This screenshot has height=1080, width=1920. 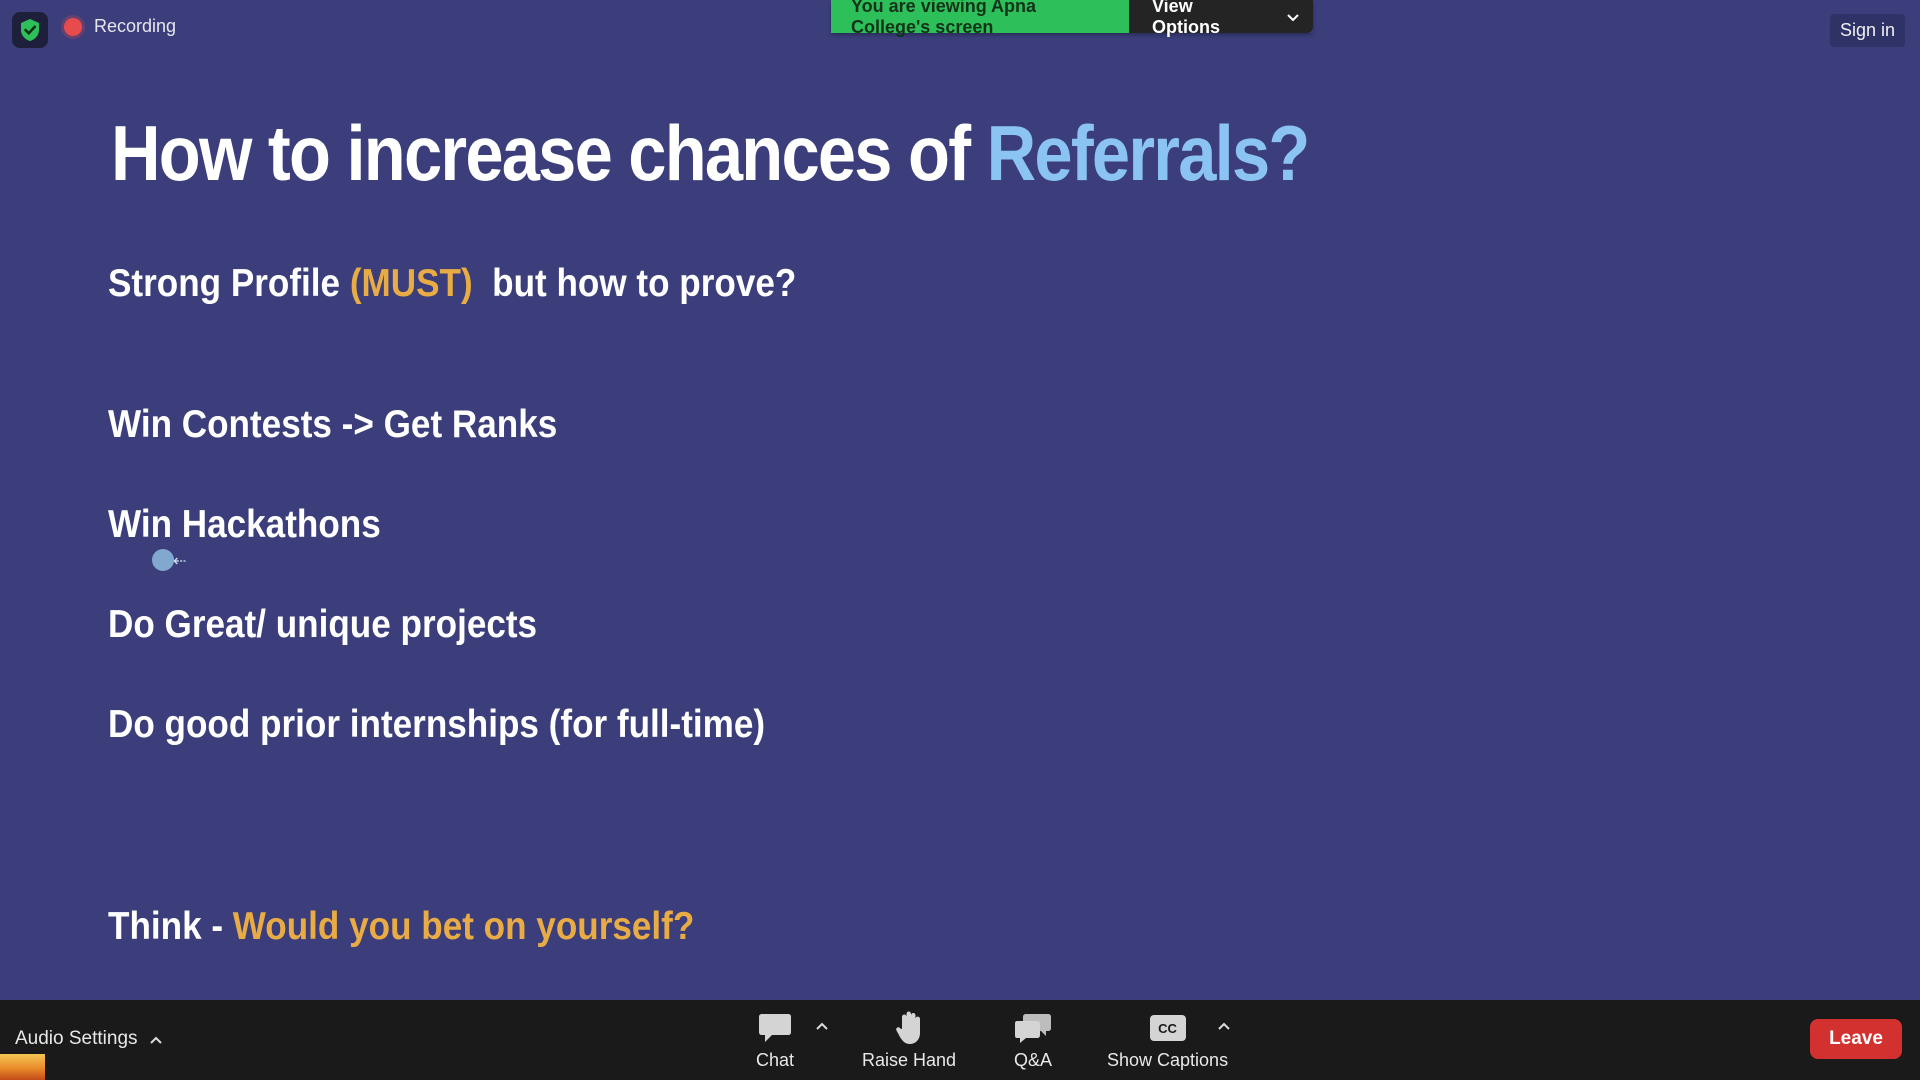 What do you see at coordinates (634, 283) in the screenshot?
I see `line-text: but how to prove?` at bounding box center [634, 283].